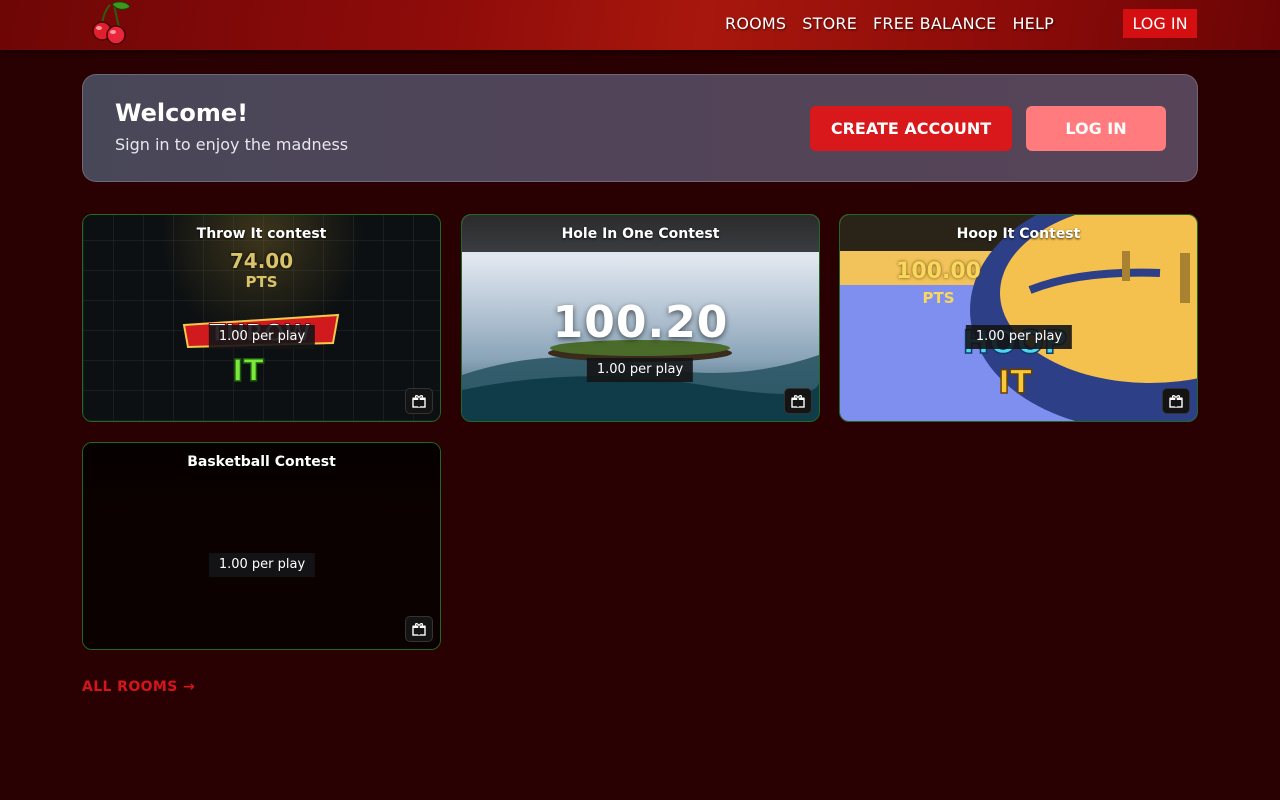  What do you see at coordinates (1018, 233) in the screenshot?
I see `contest-title: Hoop It Contest` at bounding box center [1018, 233].